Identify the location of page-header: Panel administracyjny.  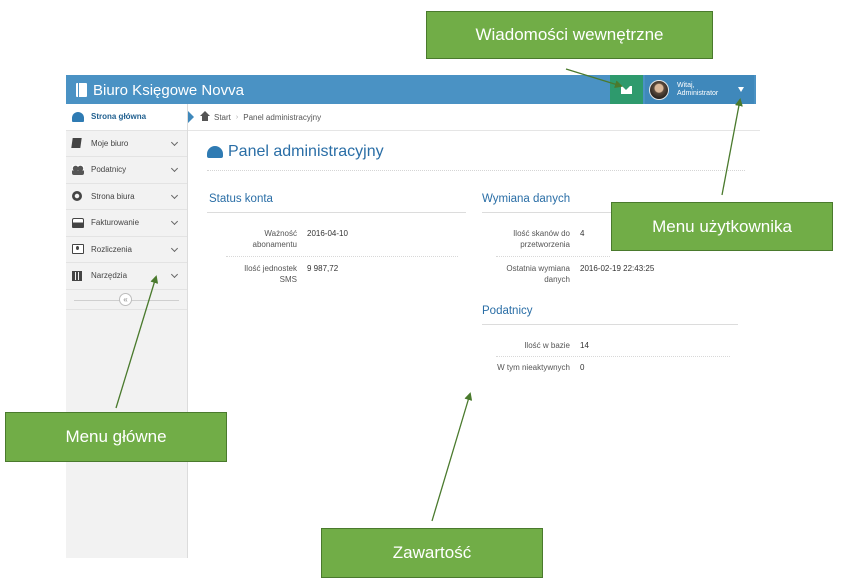
(476, 157).